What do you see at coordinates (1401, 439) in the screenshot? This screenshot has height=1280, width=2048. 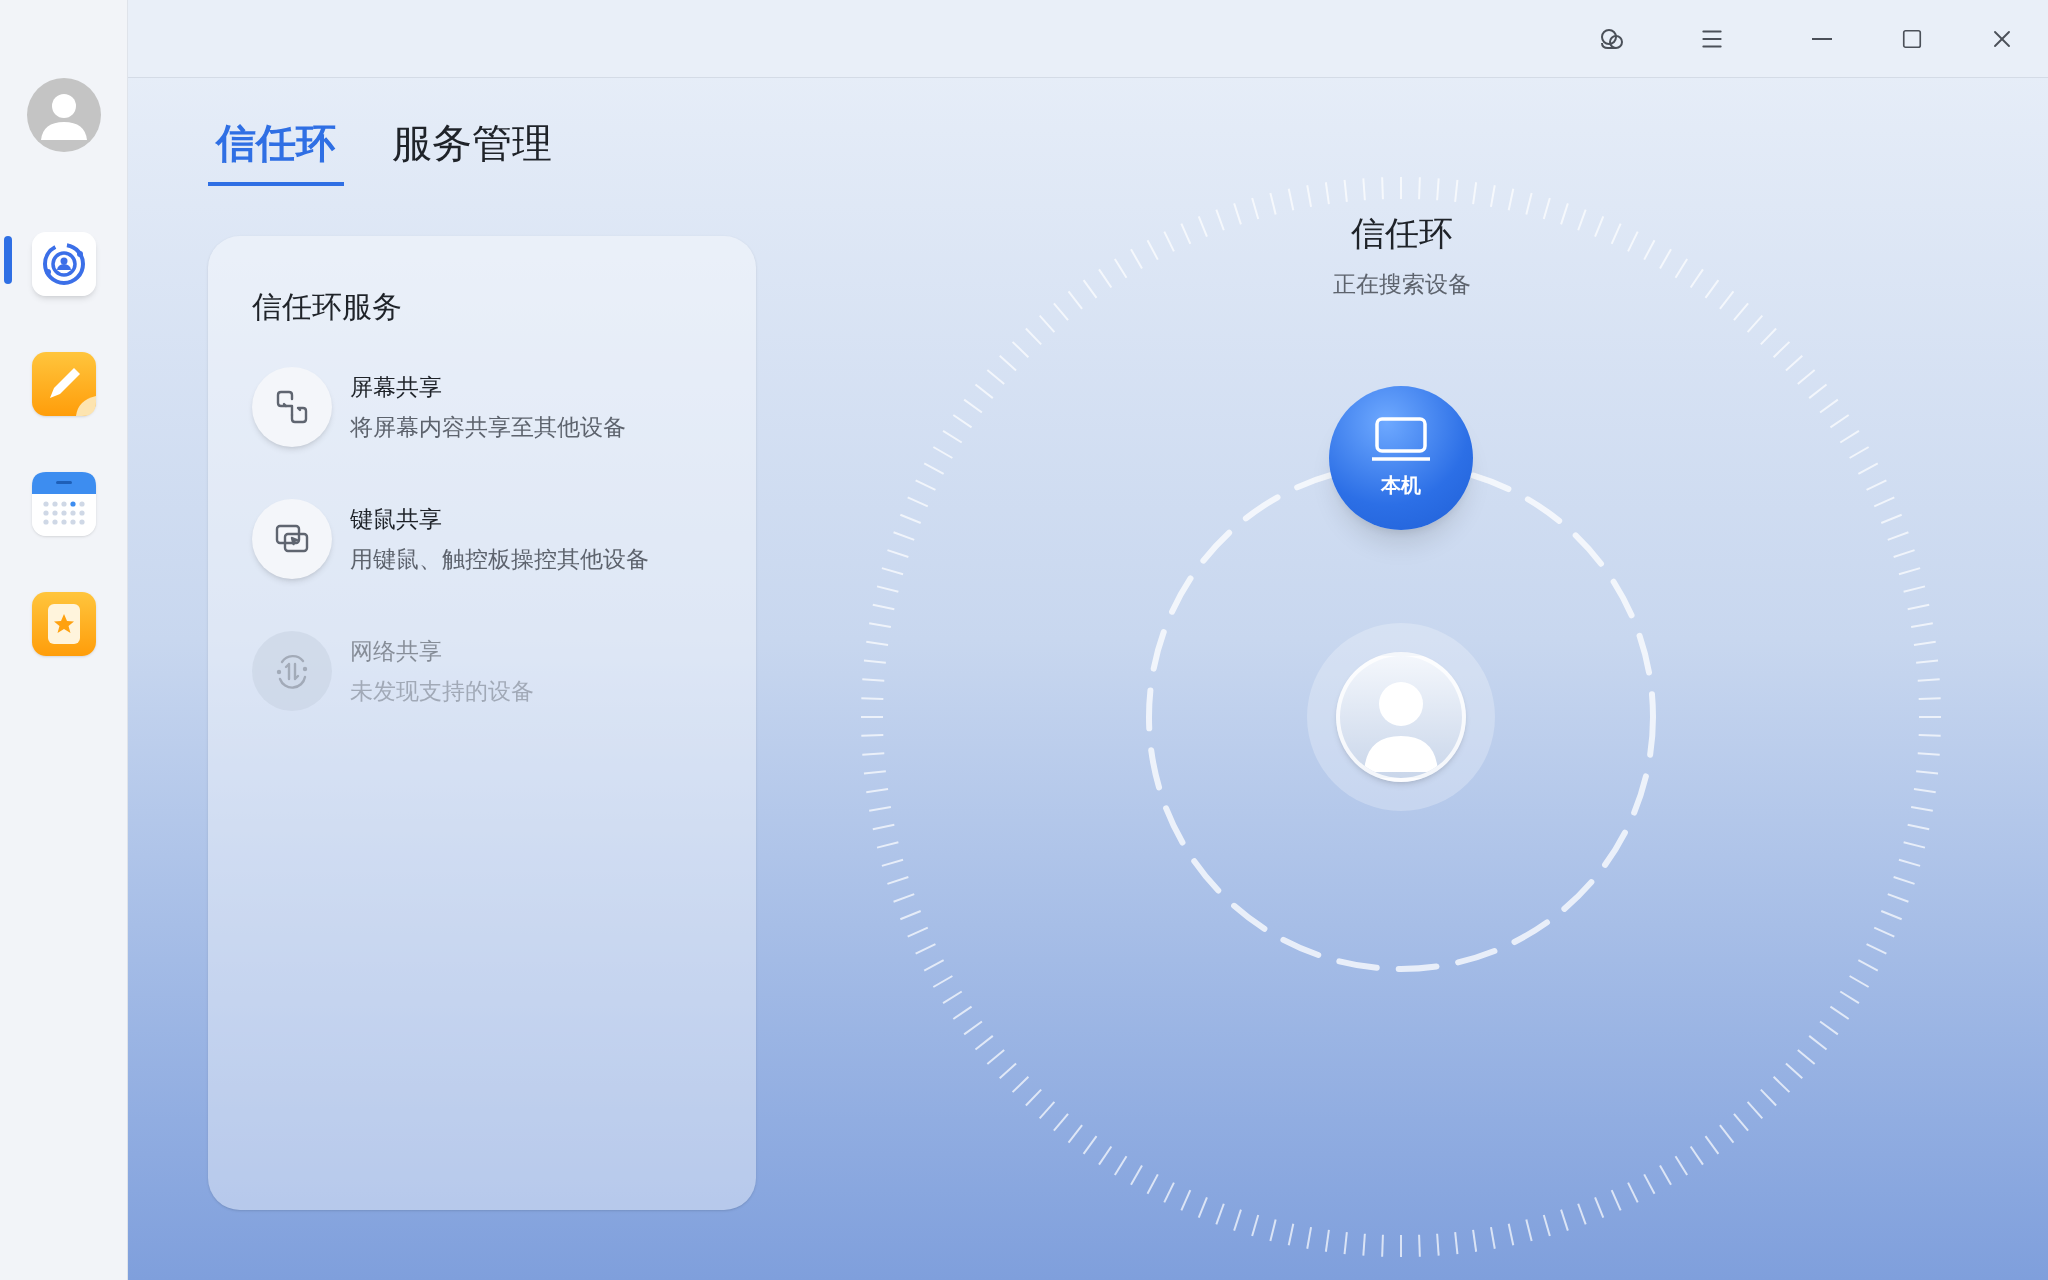 I see `laptop-icon` at bounding box center [1401, 439].